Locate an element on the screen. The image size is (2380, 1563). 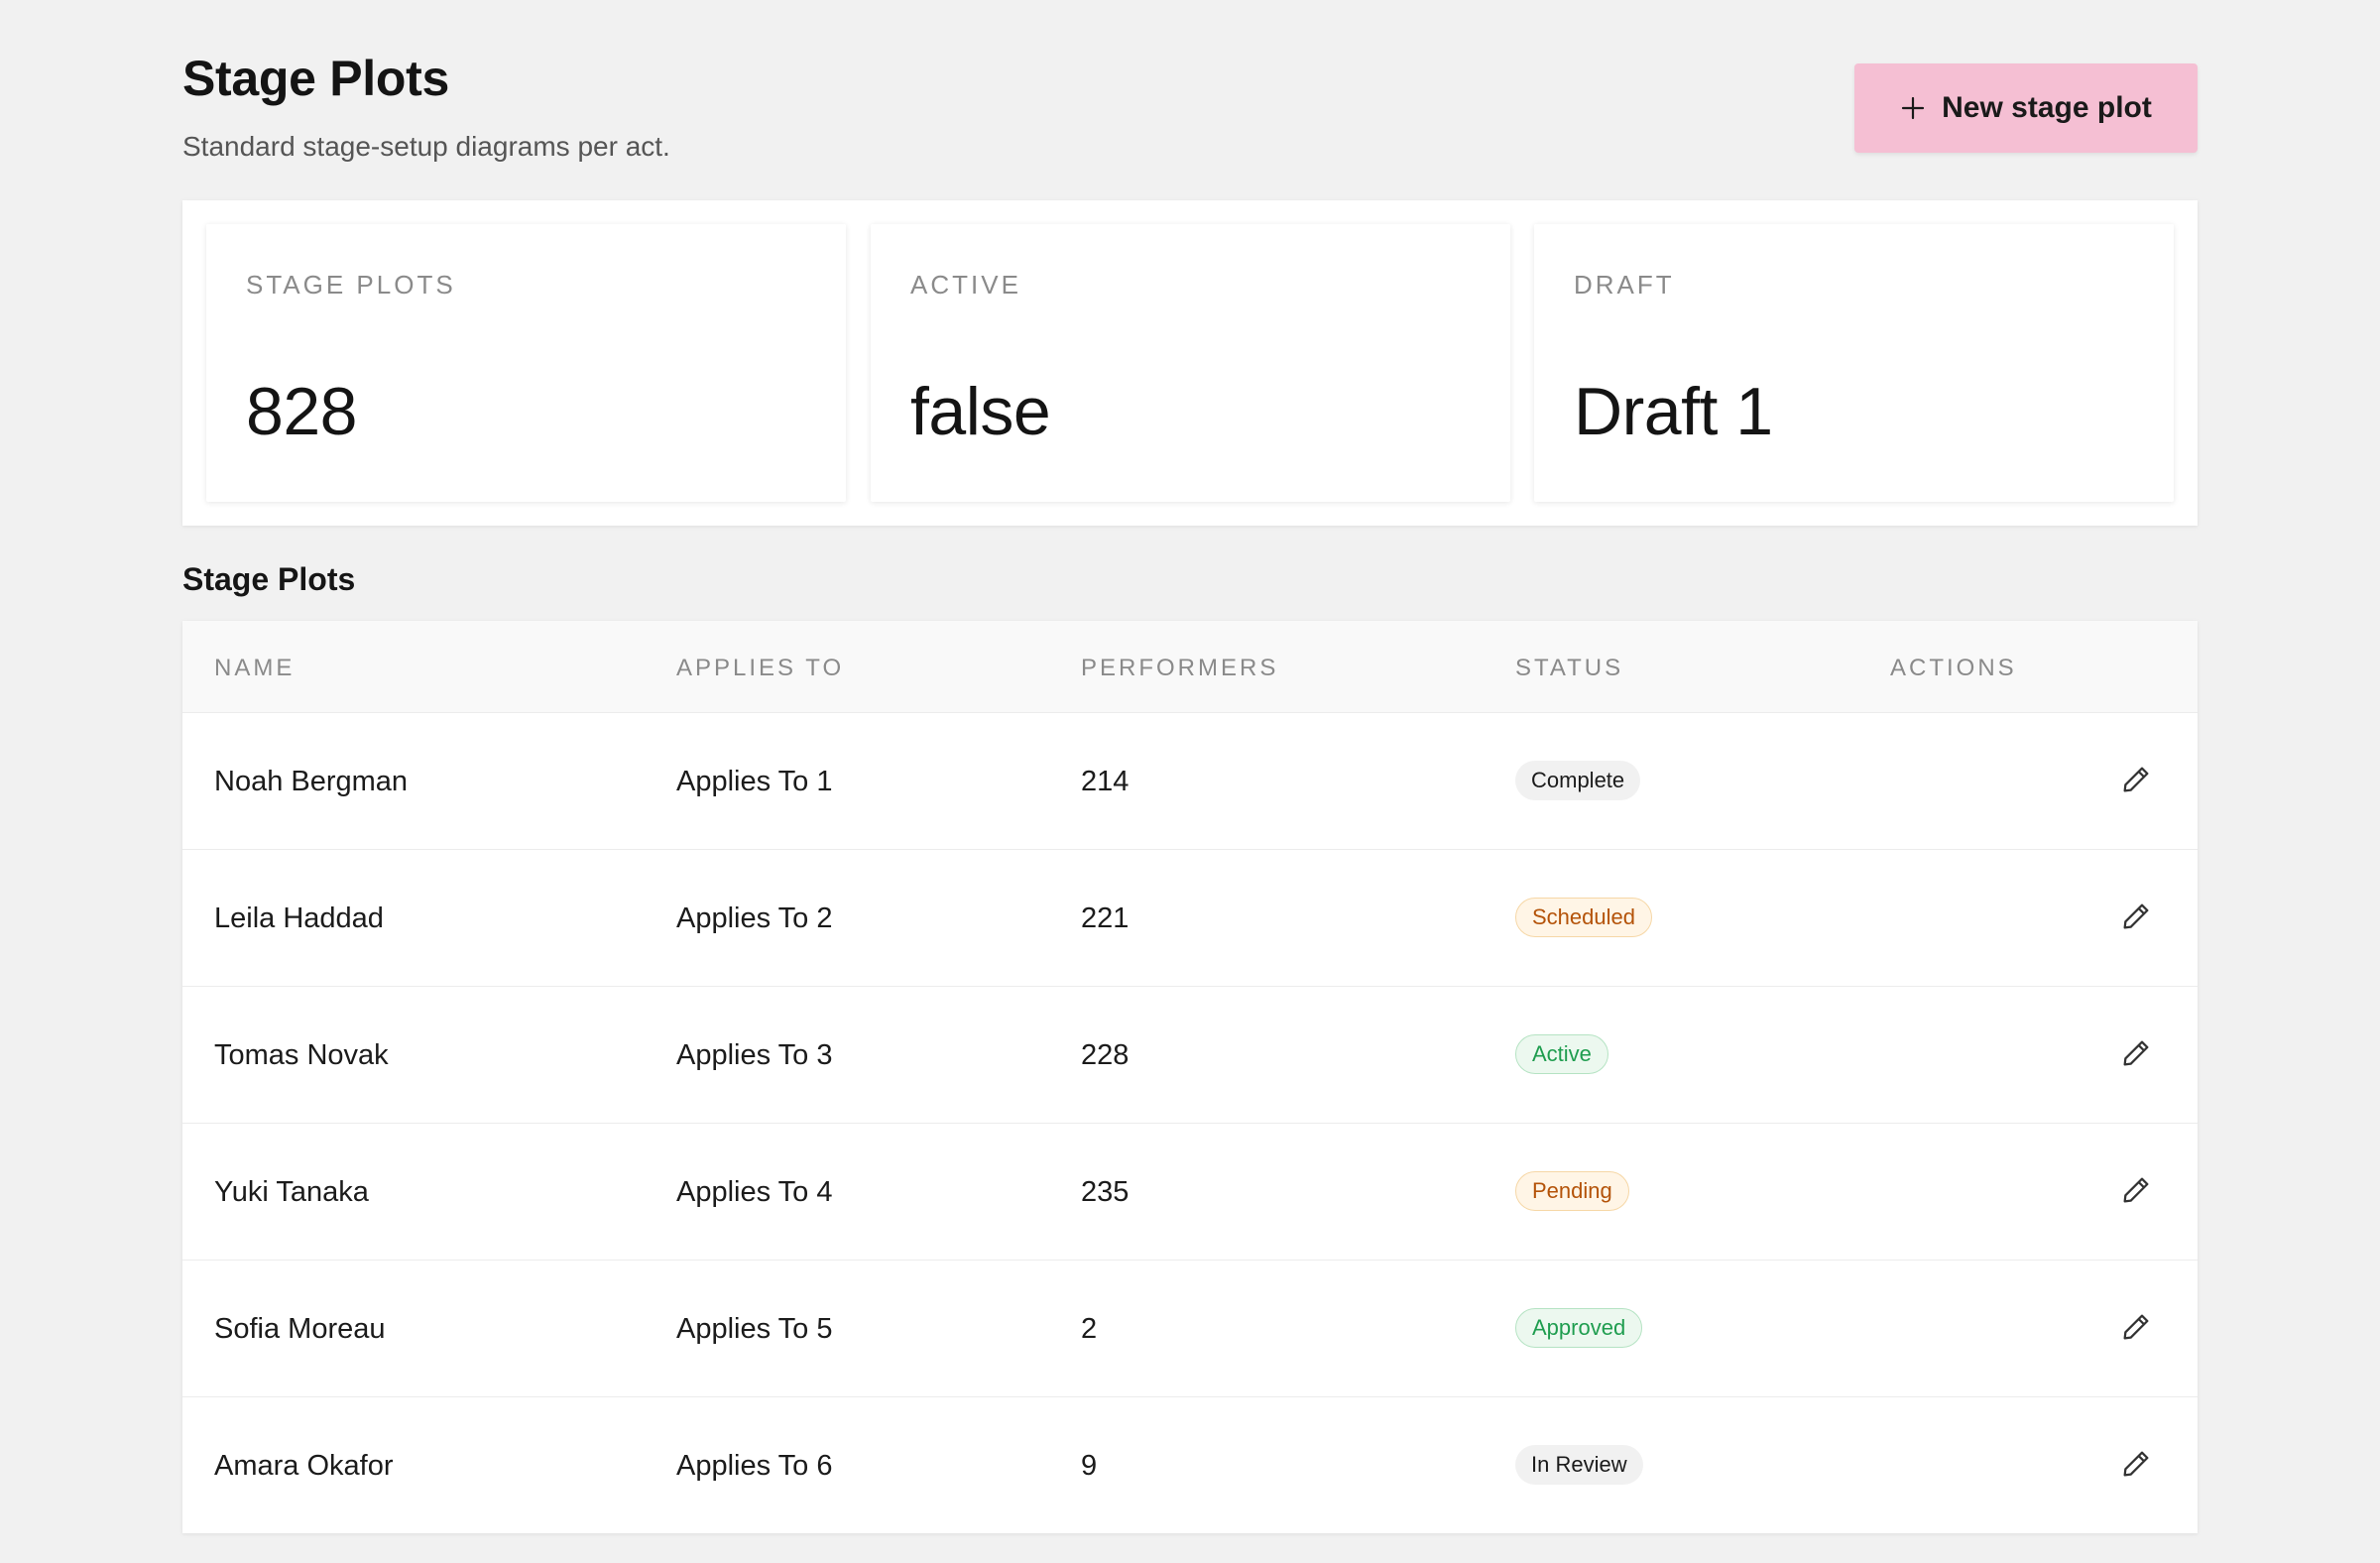
cell-name: Yuki Tanaka is located at coordinates (291, 1192).